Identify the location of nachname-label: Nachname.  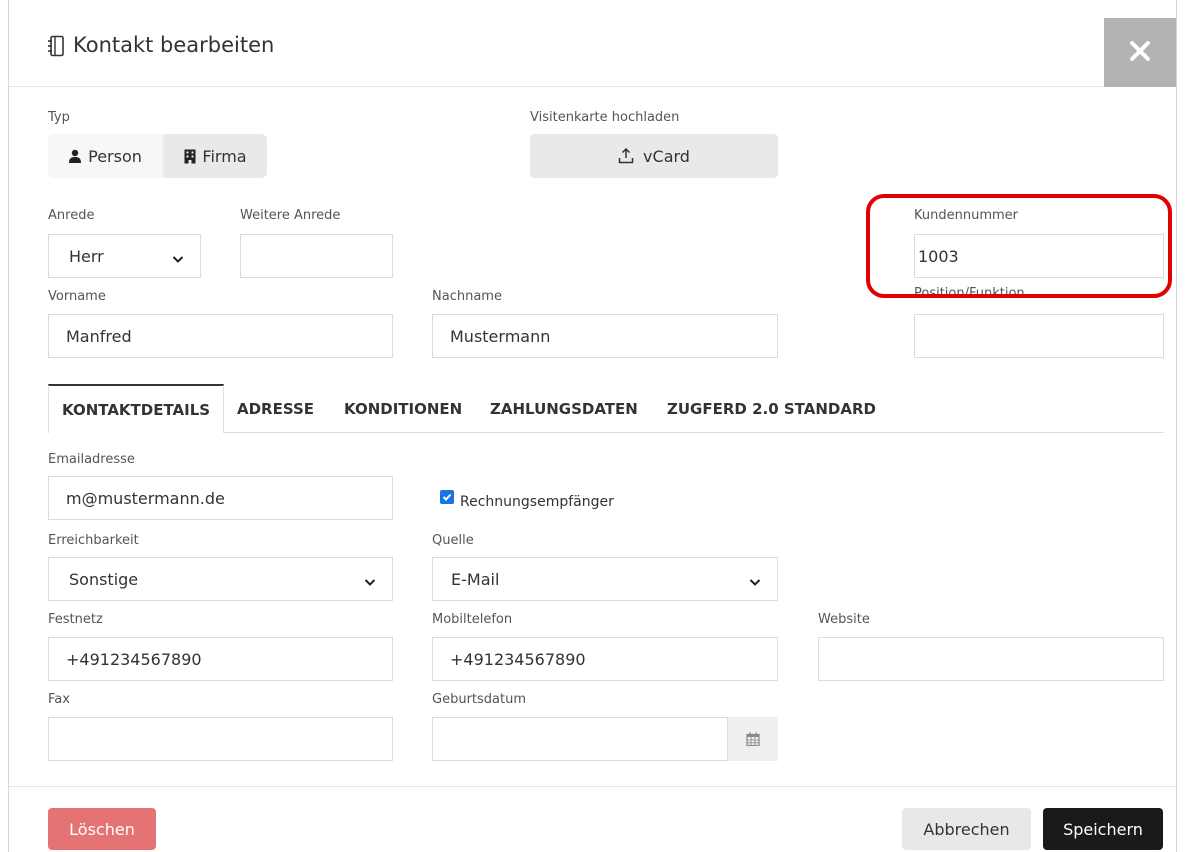
(467, 296).